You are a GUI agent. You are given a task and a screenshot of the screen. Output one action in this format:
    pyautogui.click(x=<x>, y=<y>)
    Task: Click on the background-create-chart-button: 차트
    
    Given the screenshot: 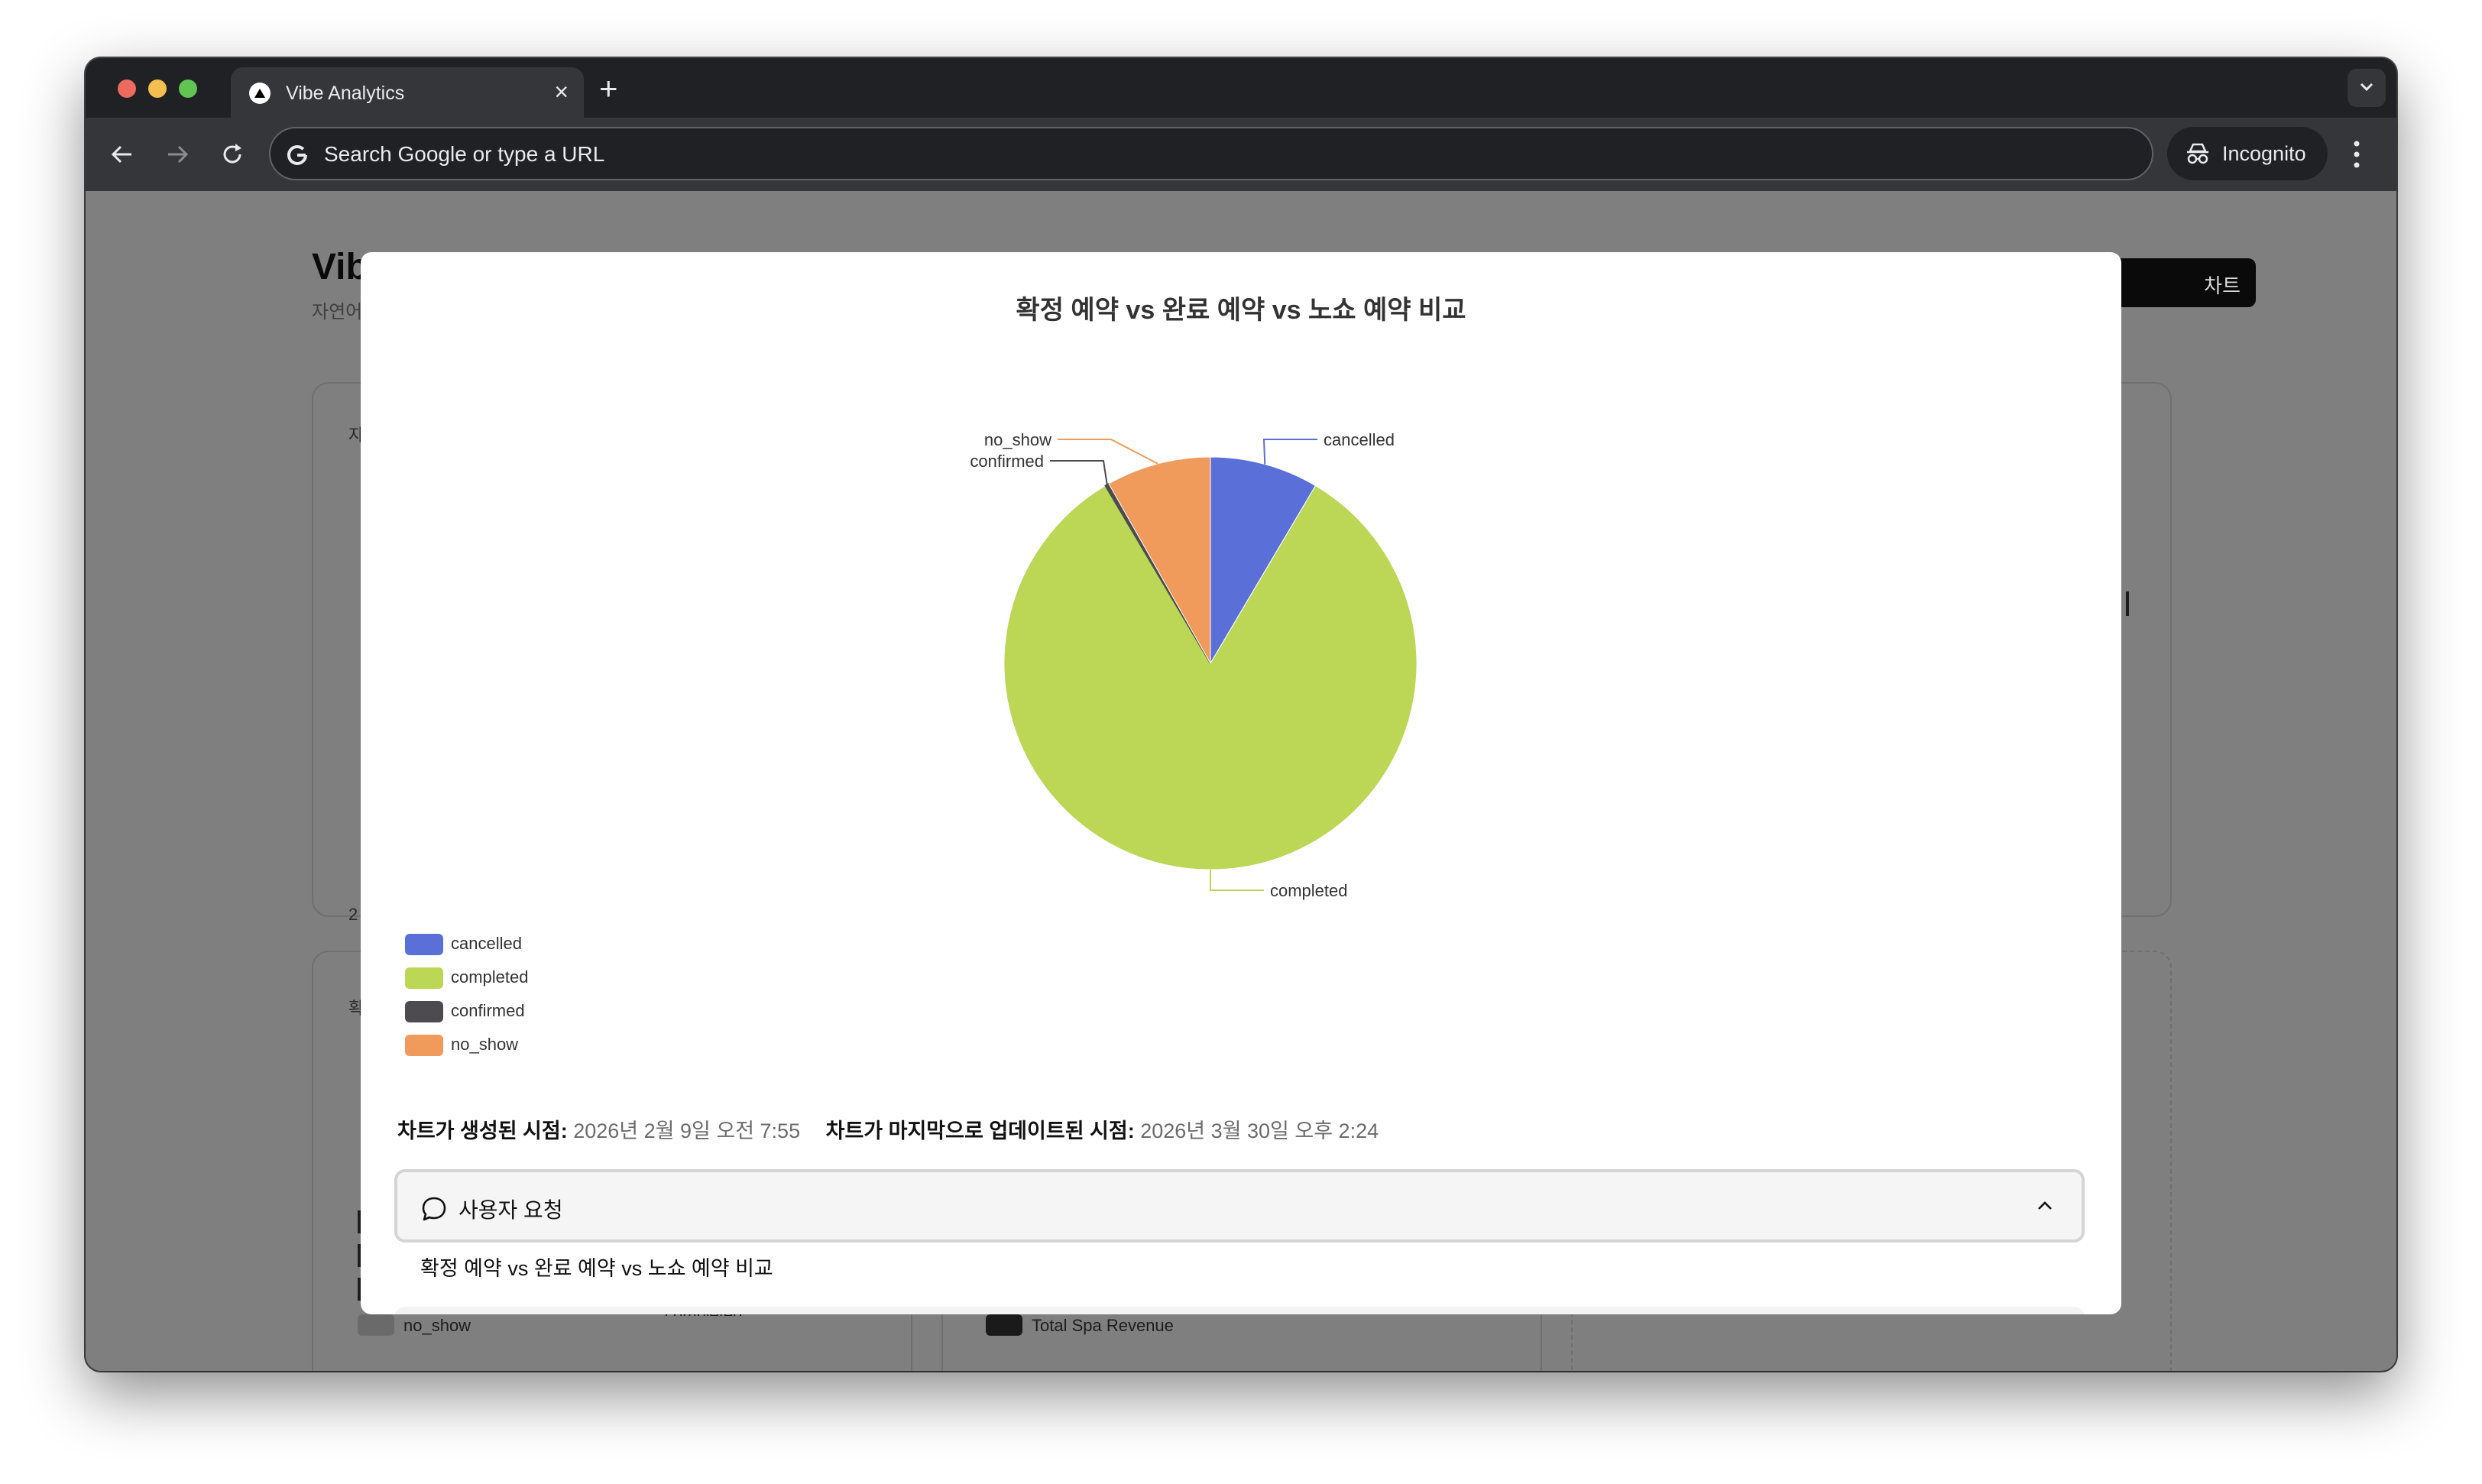 What is the action you would take?
    pyautogui.click(x=2179, y=283)
    